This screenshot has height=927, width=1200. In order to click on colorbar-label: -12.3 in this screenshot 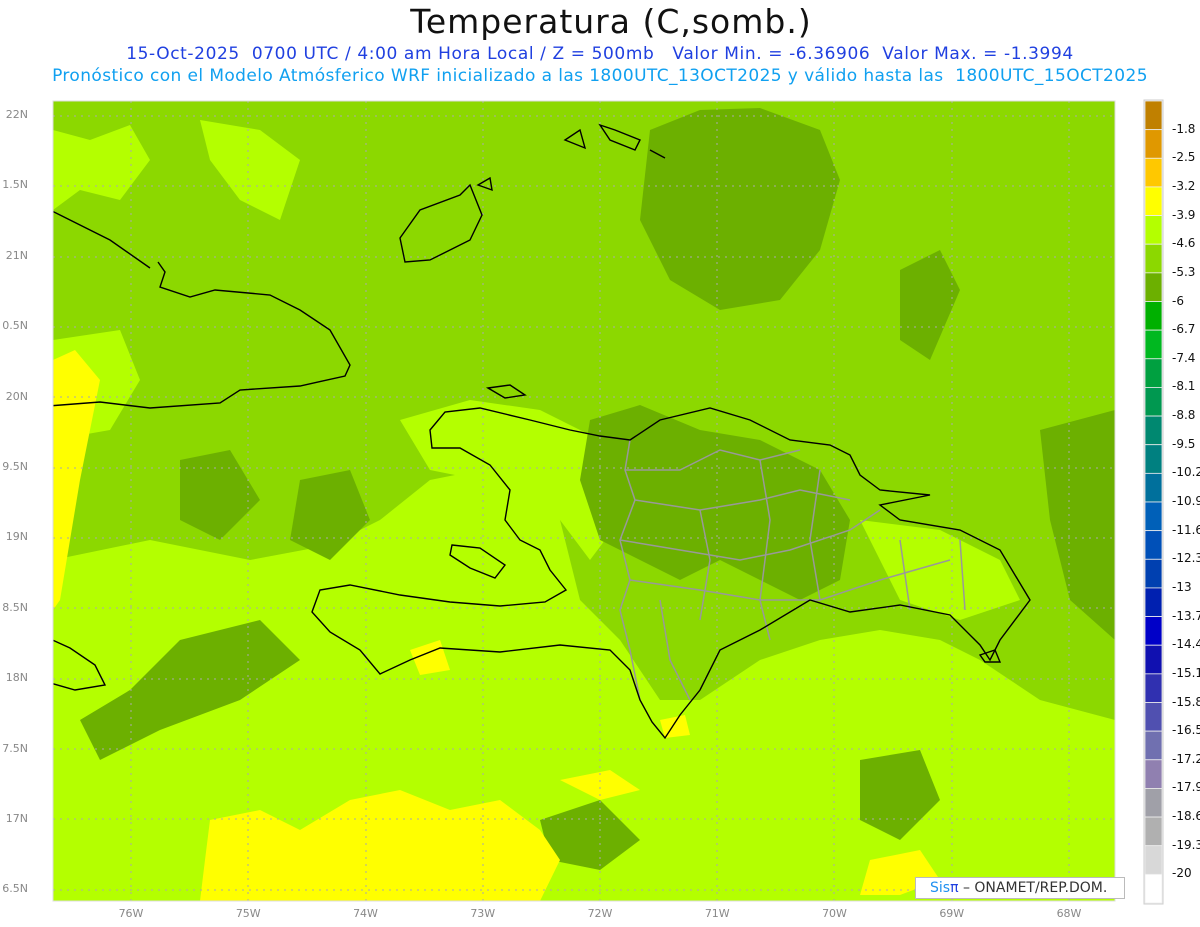, I will do `click(1186, 558)`.